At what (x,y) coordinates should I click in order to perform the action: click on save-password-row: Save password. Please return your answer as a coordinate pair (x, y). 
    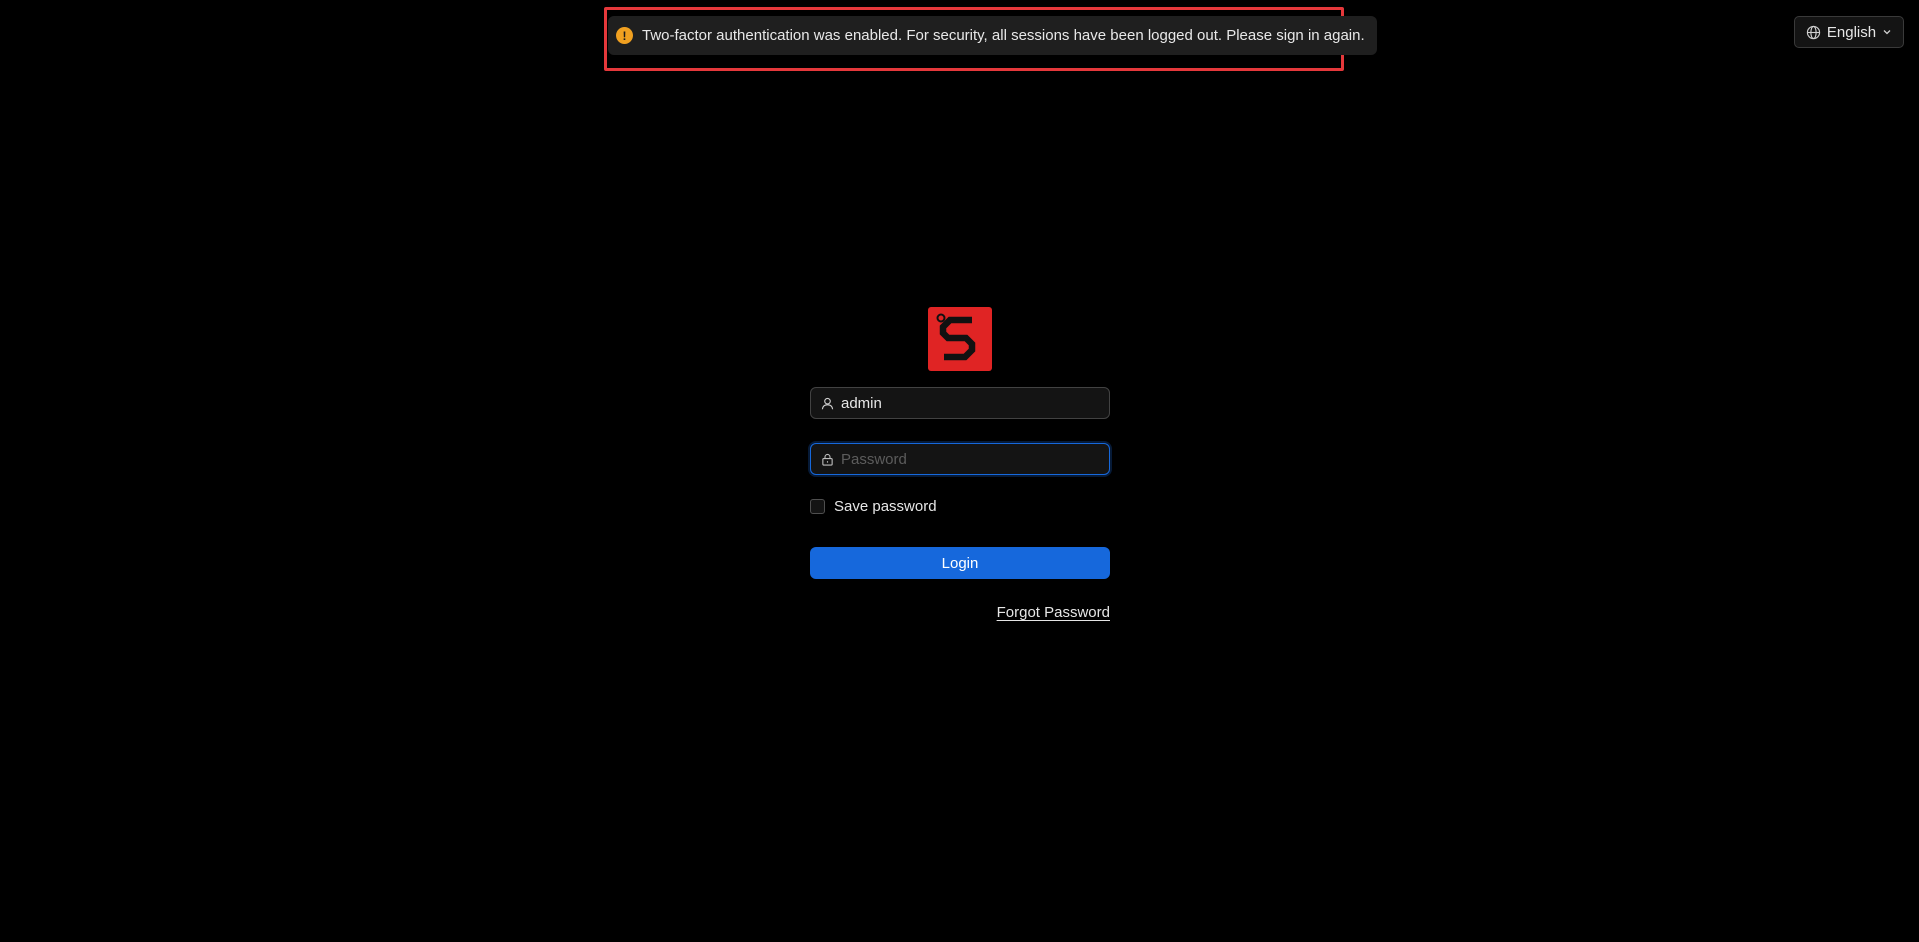
    Looking at the image, I should click on (873, 506).